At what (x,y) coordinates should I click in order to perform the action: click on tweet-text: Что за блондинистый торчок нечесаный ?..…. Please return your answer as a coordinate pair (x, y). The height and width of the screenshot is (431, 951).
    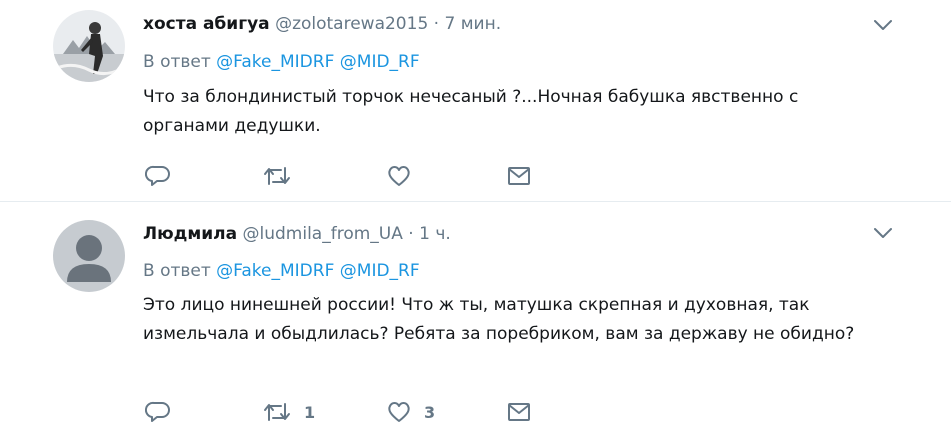
    Looking at the image, I should click on (471, 111).